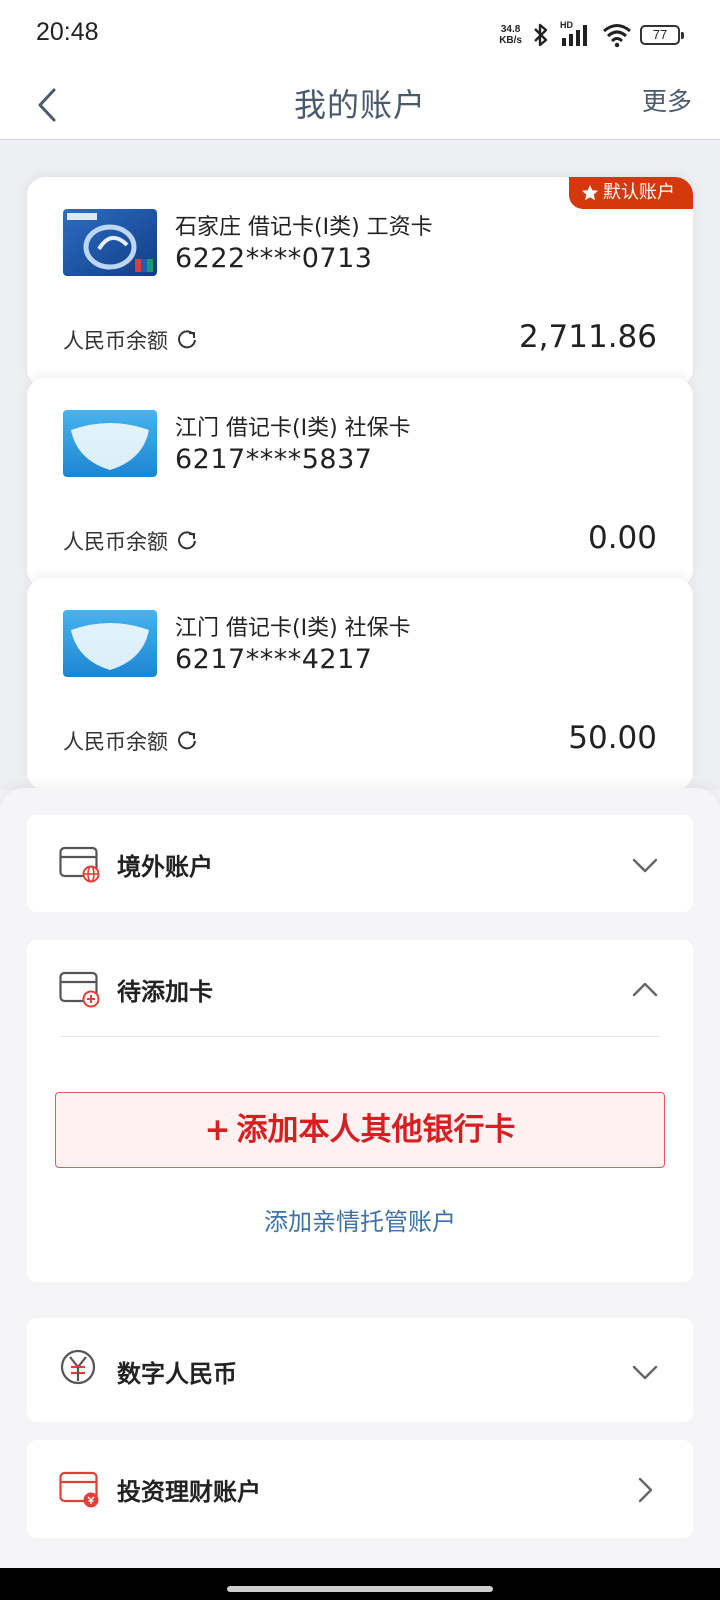  What do you see at coordinates (587, 337) in the screenshot?
I see `balance-value: 2,711.86` at bounding box center [587, 337].